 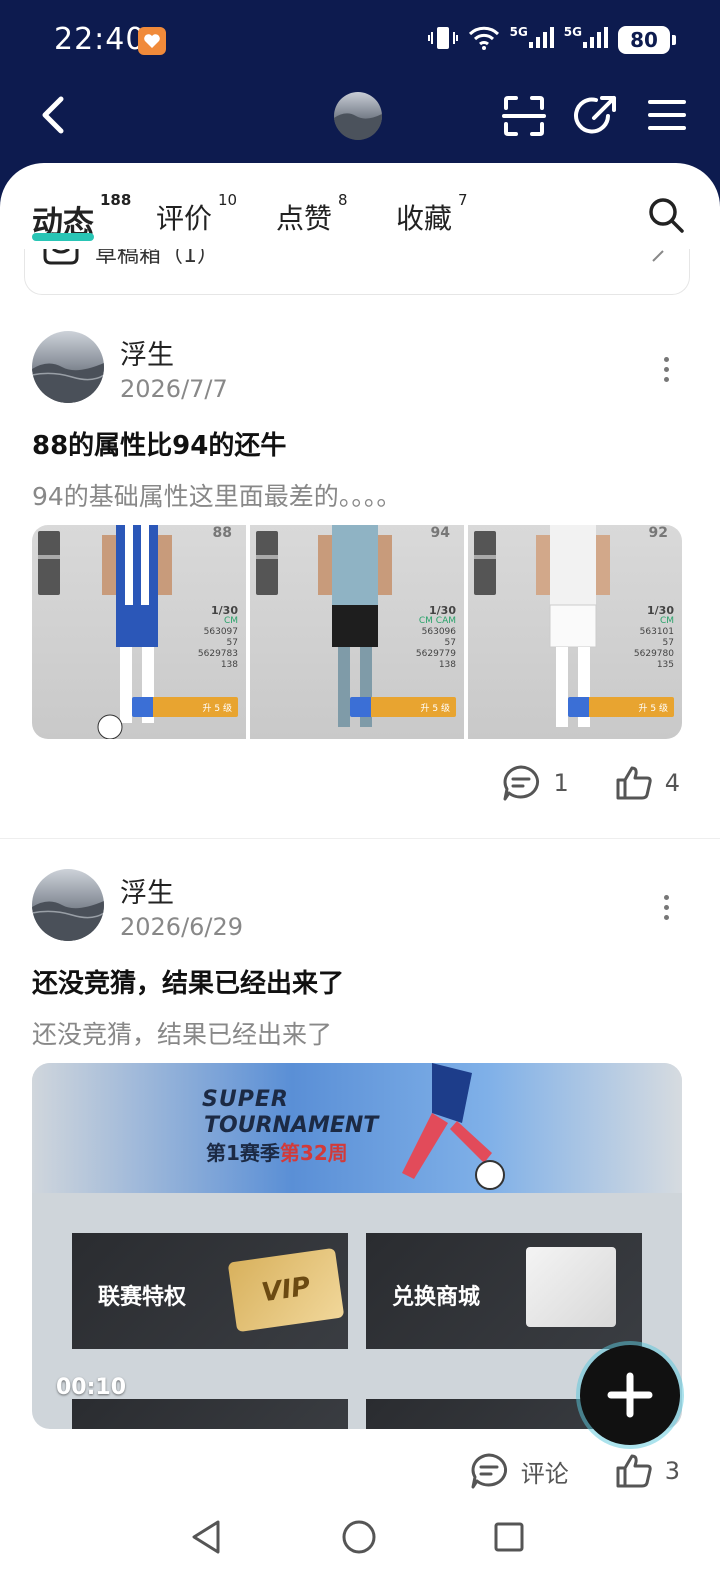 I want to click on tab-reviews: 评价 10, so click(x=196, y=214).